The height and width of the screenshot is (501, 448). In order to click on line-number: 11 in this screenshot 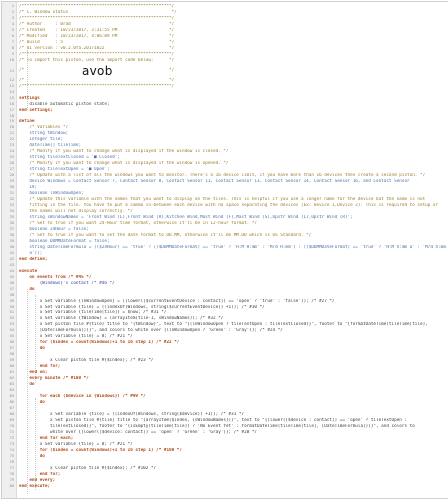, I will do `click(11, 70)`.